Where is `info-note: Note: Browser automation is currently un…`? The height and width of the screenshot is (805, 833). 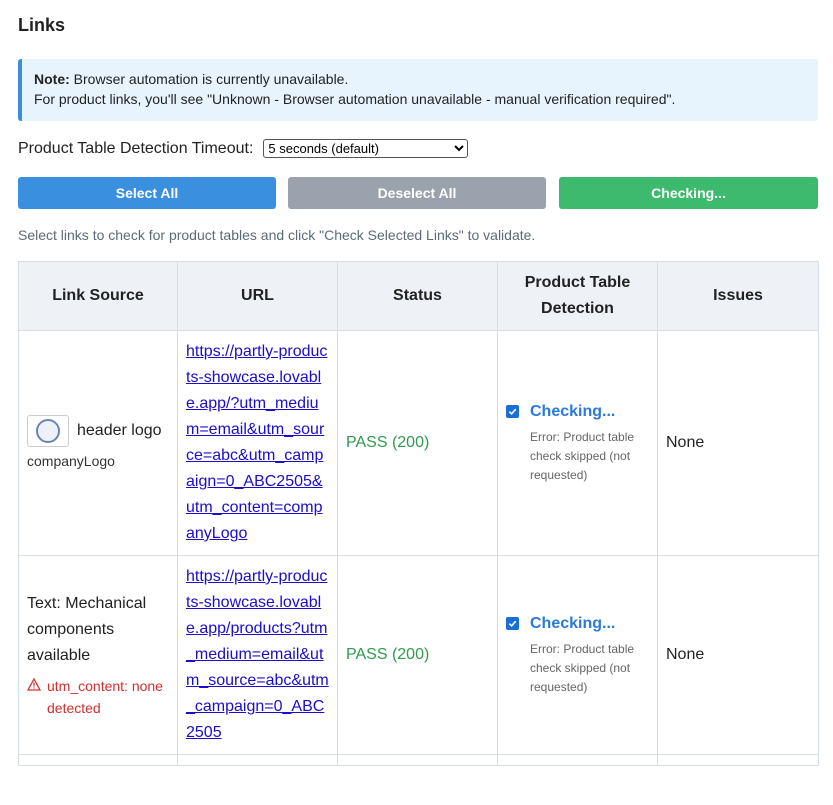 info-note: Note: Browser automation is currently un… is located at coordinates (418, 90).